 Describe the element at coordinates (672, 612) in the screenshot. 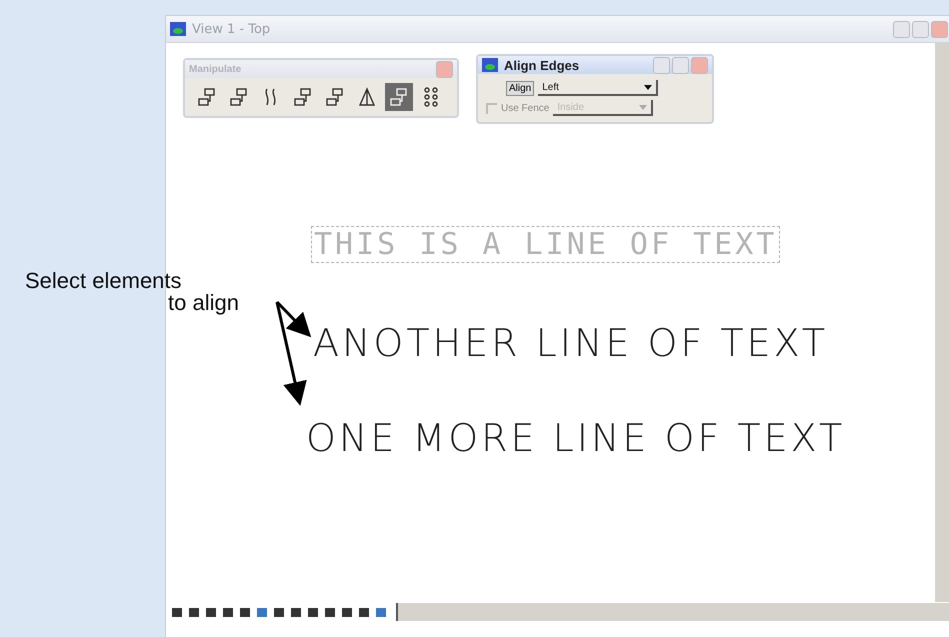

I see `horizontal-scrollbar` at that location.